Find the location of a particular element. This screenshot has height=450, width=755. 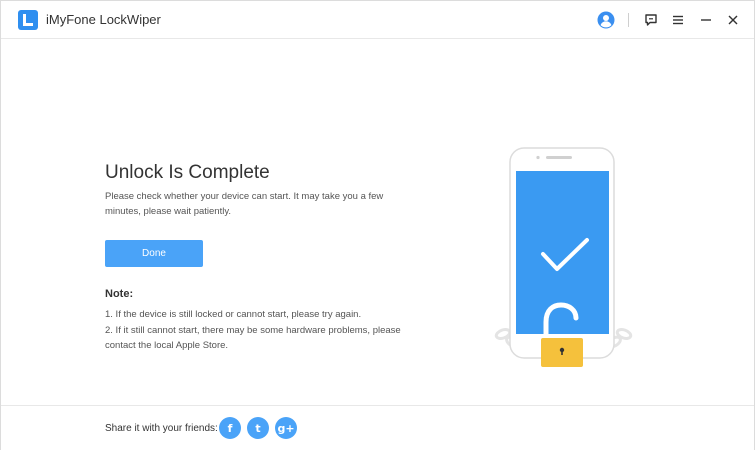

unlocked-phone-illustration is located at coordinates (563, 256).